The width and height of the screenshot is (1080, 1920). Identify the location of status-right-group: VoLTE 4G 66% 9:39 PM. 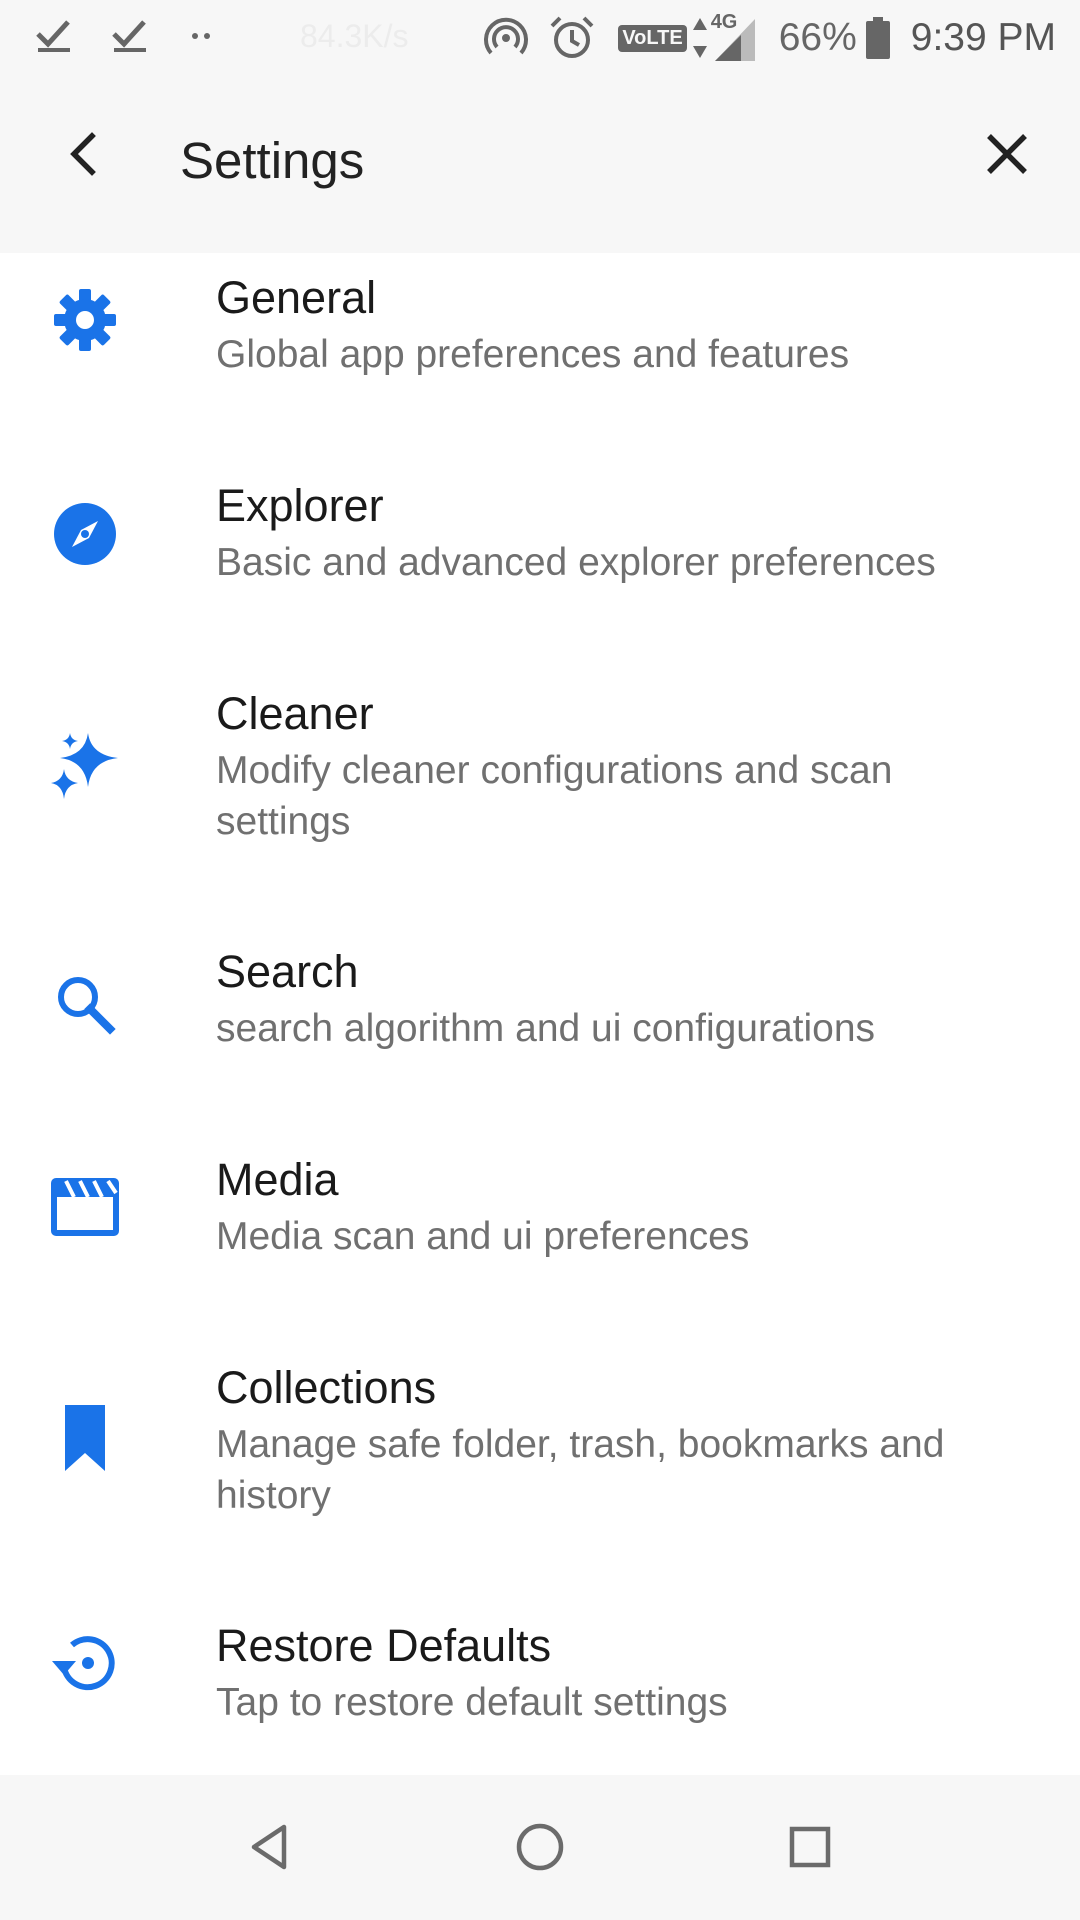
(769, 38).